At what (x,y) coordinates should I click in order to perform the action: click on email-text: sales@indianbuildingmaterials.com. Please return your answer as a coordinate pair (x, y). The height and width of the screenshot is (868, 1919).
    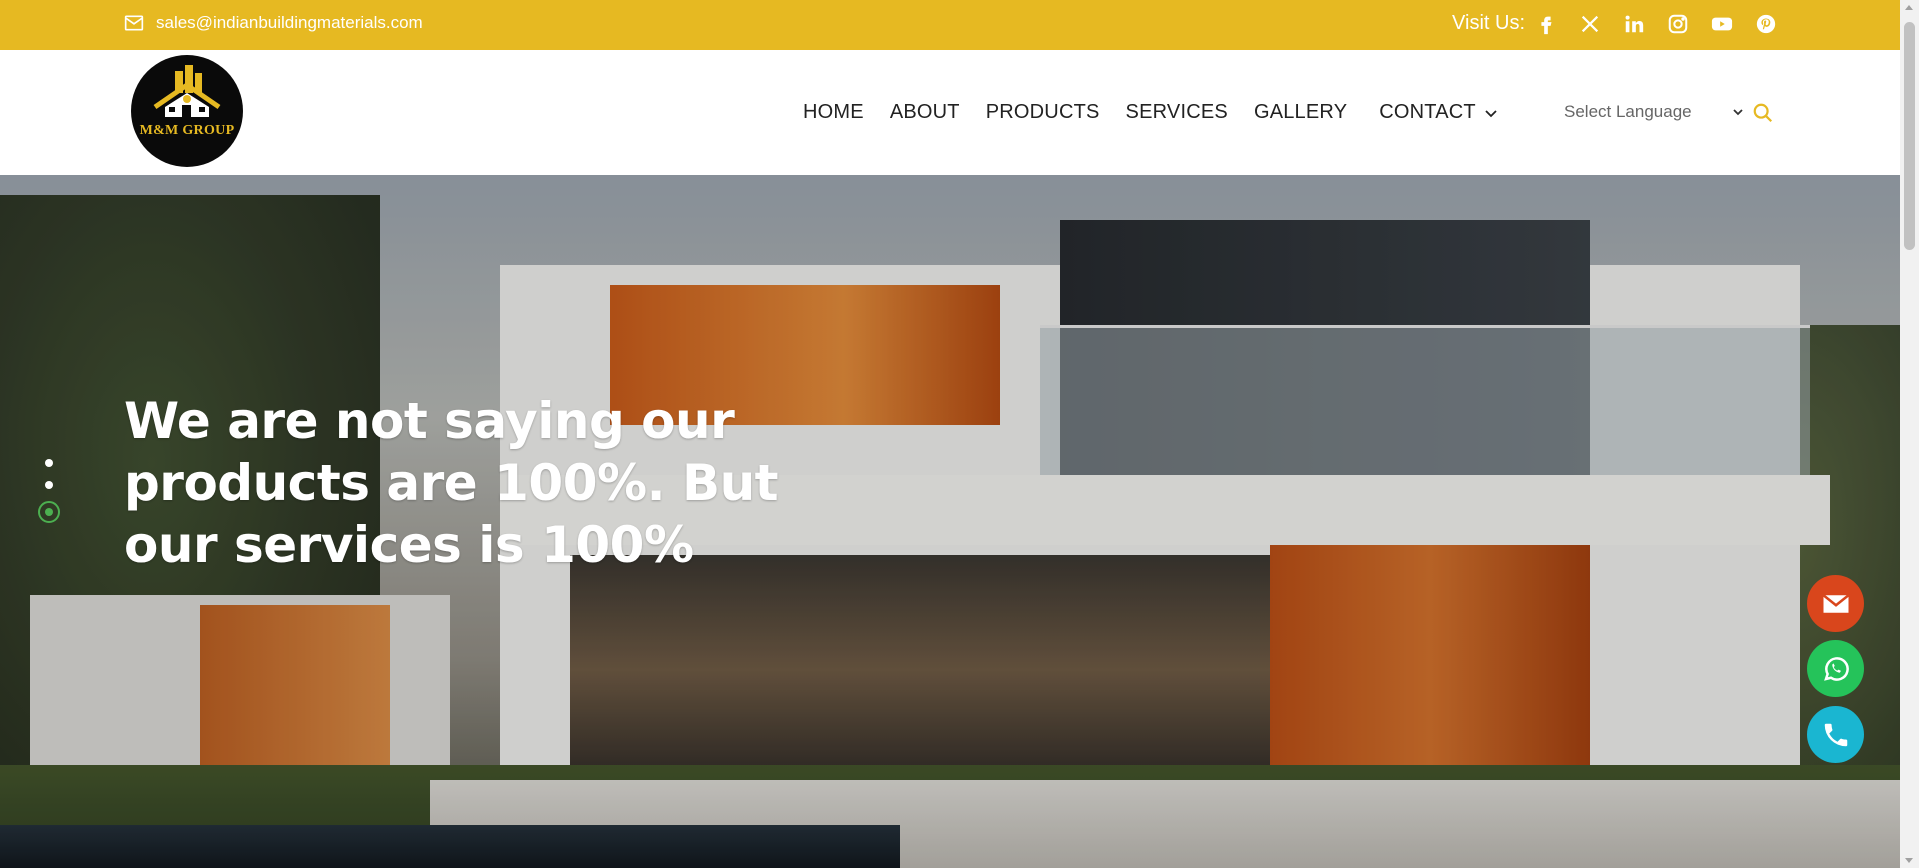
    Looking at the image, I should click on (289, 22).